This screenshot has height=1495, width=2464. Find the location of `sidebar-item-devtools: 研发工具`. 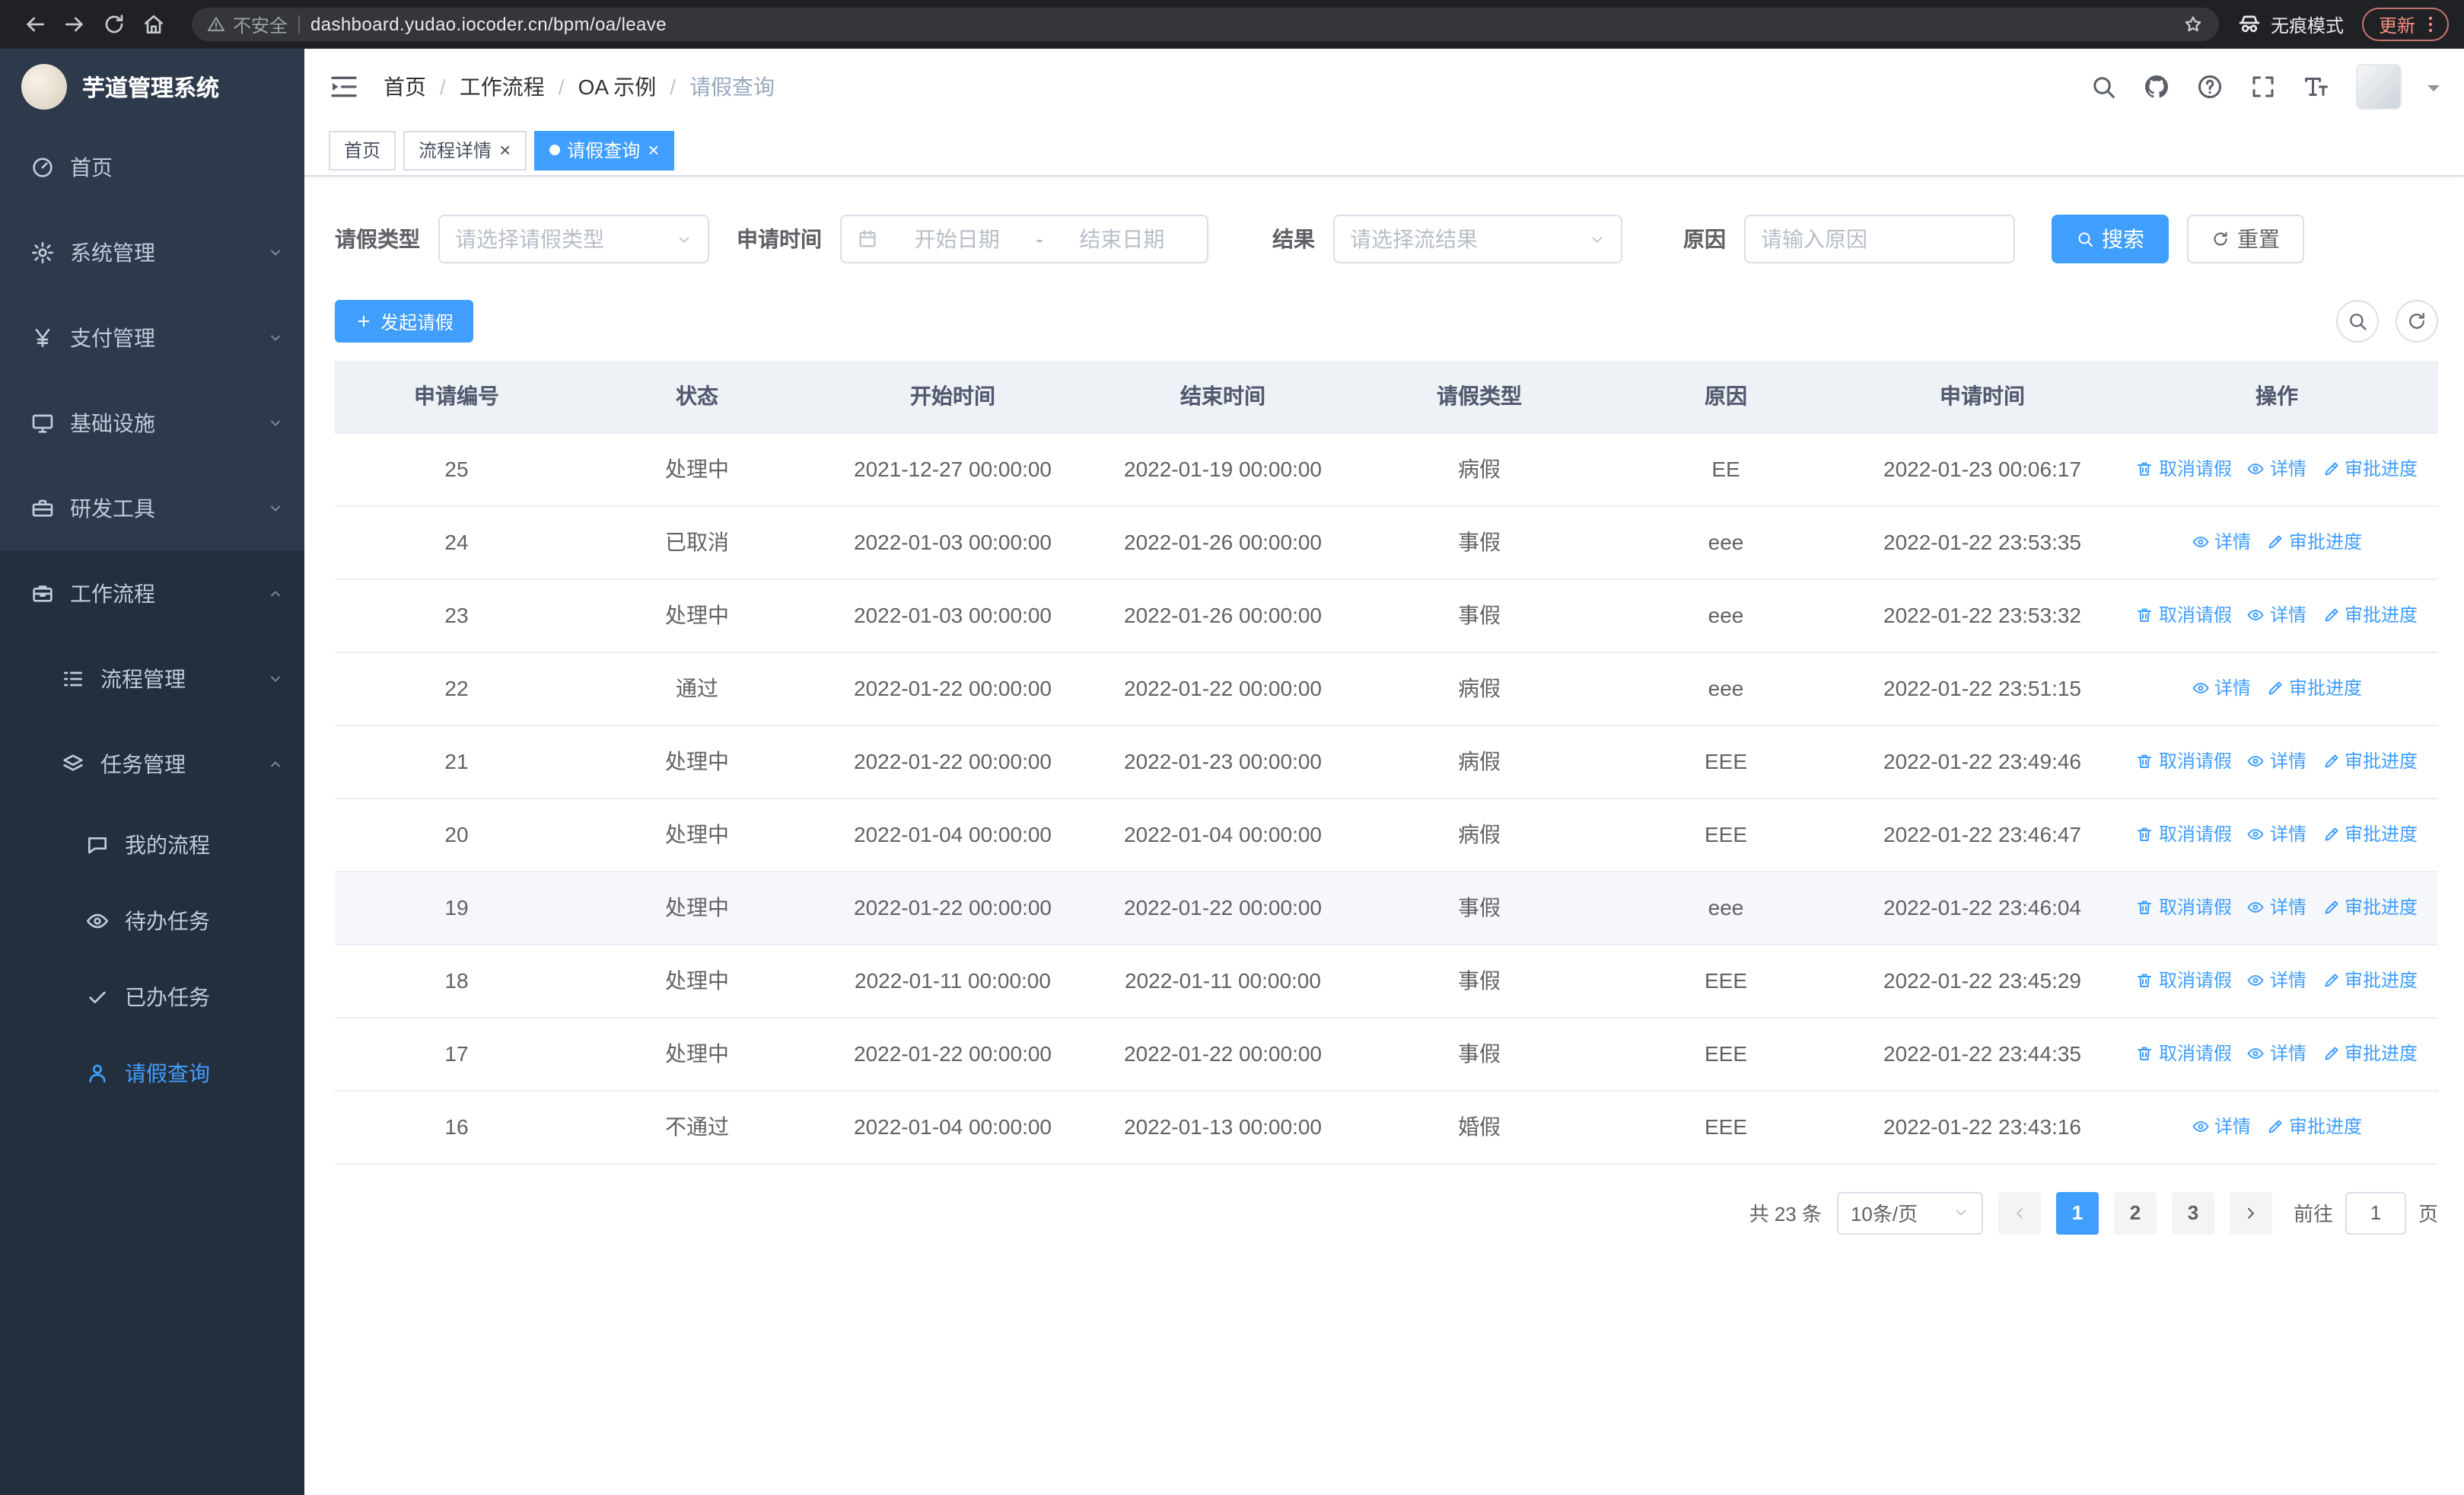

sidebar-item-devtools: 研发工具 is located at coordinates (152, 508).